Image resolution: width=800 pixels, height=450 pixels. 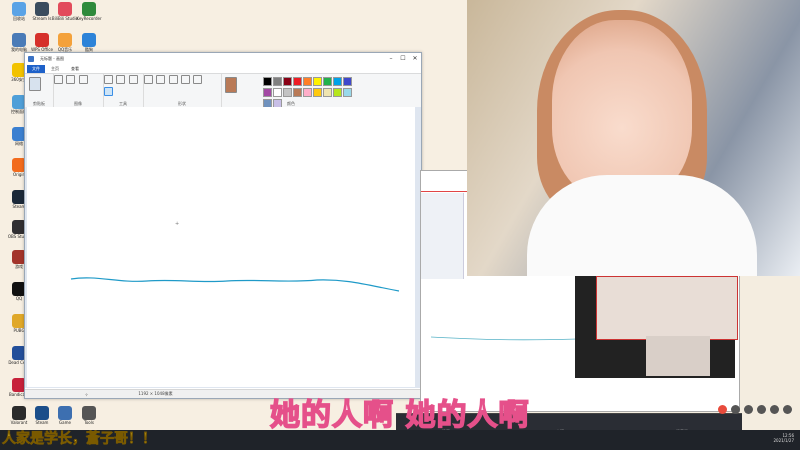 I want to click on minimize-button: –, so click(x=391, y=59).